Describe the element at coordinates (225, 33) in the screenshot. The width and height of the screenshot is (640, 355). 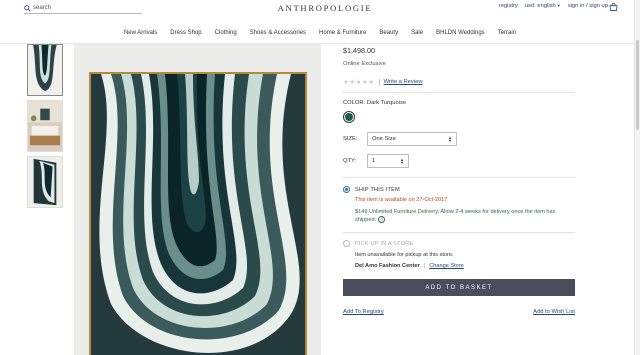
I see `nav-clothing: Clothing` at that location.